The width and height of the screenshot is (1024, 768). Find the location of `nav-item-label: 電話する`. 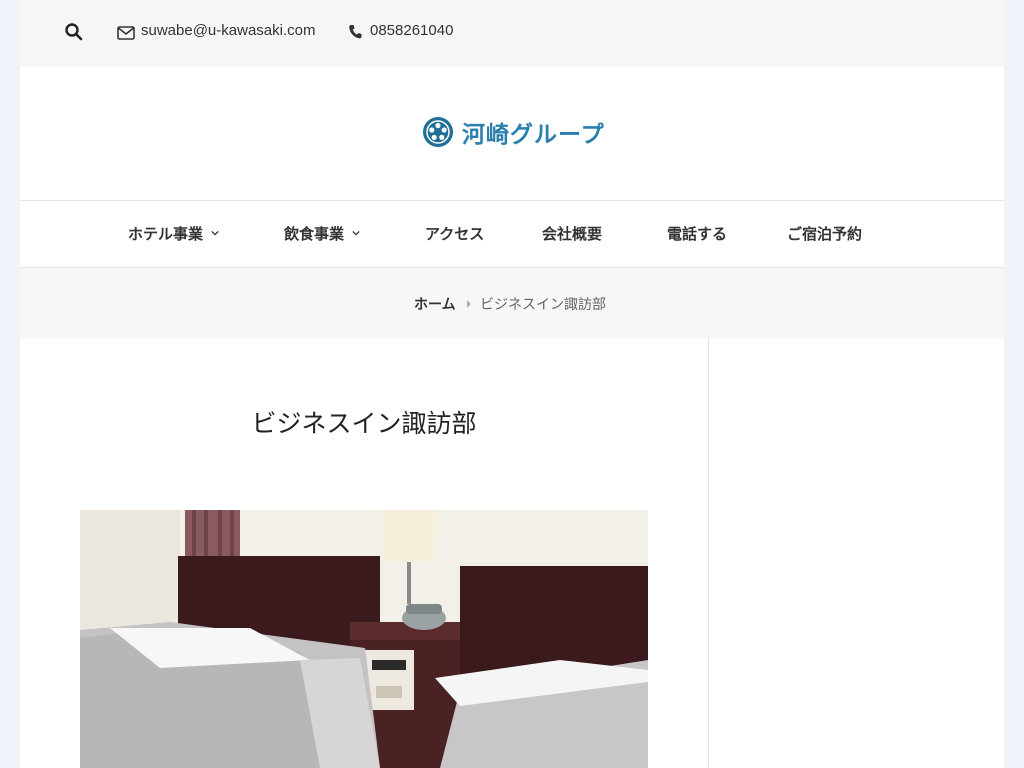

nav-item-label: 電話する is located at coordinates (697, 234).